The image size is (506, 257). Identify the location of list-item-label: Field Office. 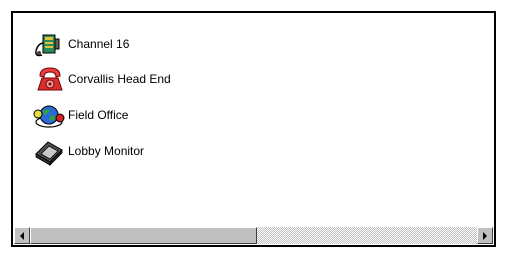
(98, 115).